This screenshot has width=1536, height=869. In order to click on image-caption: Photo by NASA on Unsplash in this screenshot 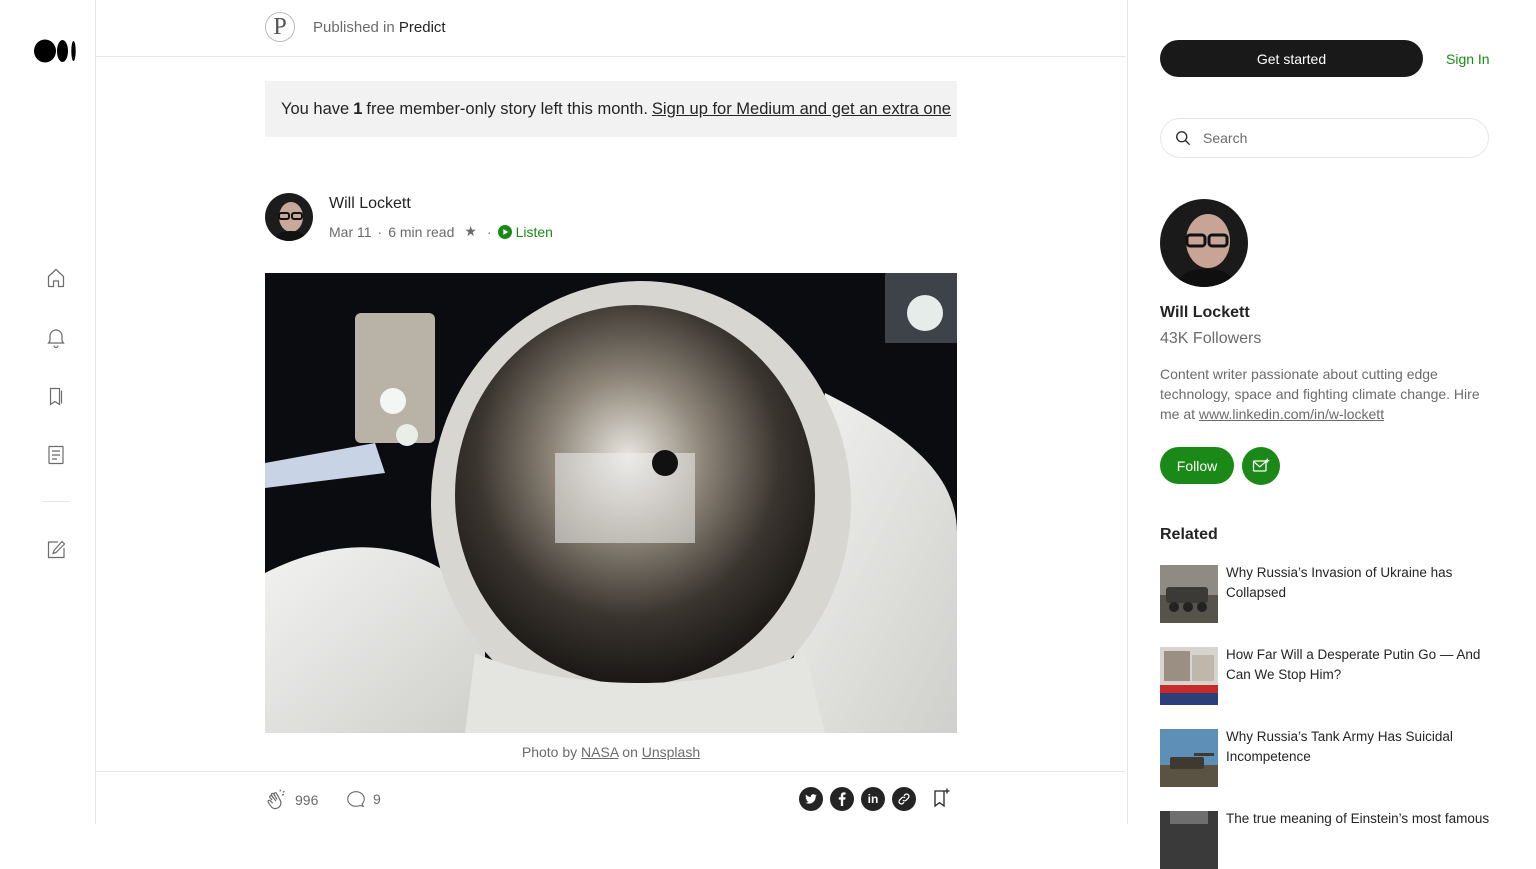, I will do `click(611, 752)`.